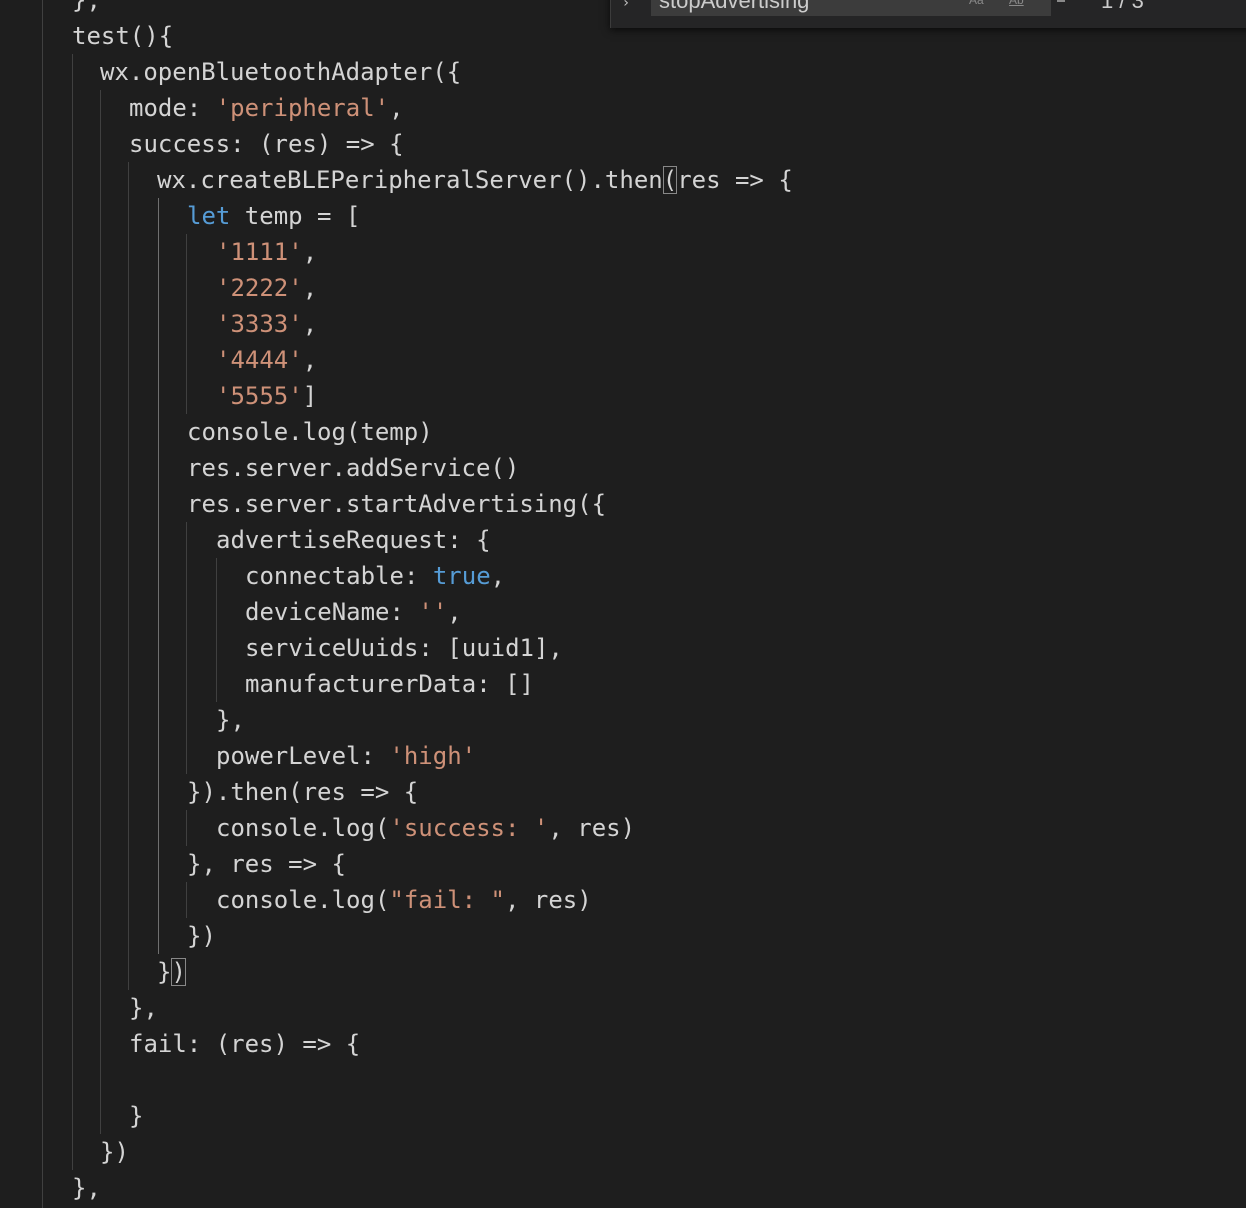  What do you see at coordinates (1016, 4) in the screenshot?
I see `whole-word-toggle: Ab` at bounding box center [1016, 4].